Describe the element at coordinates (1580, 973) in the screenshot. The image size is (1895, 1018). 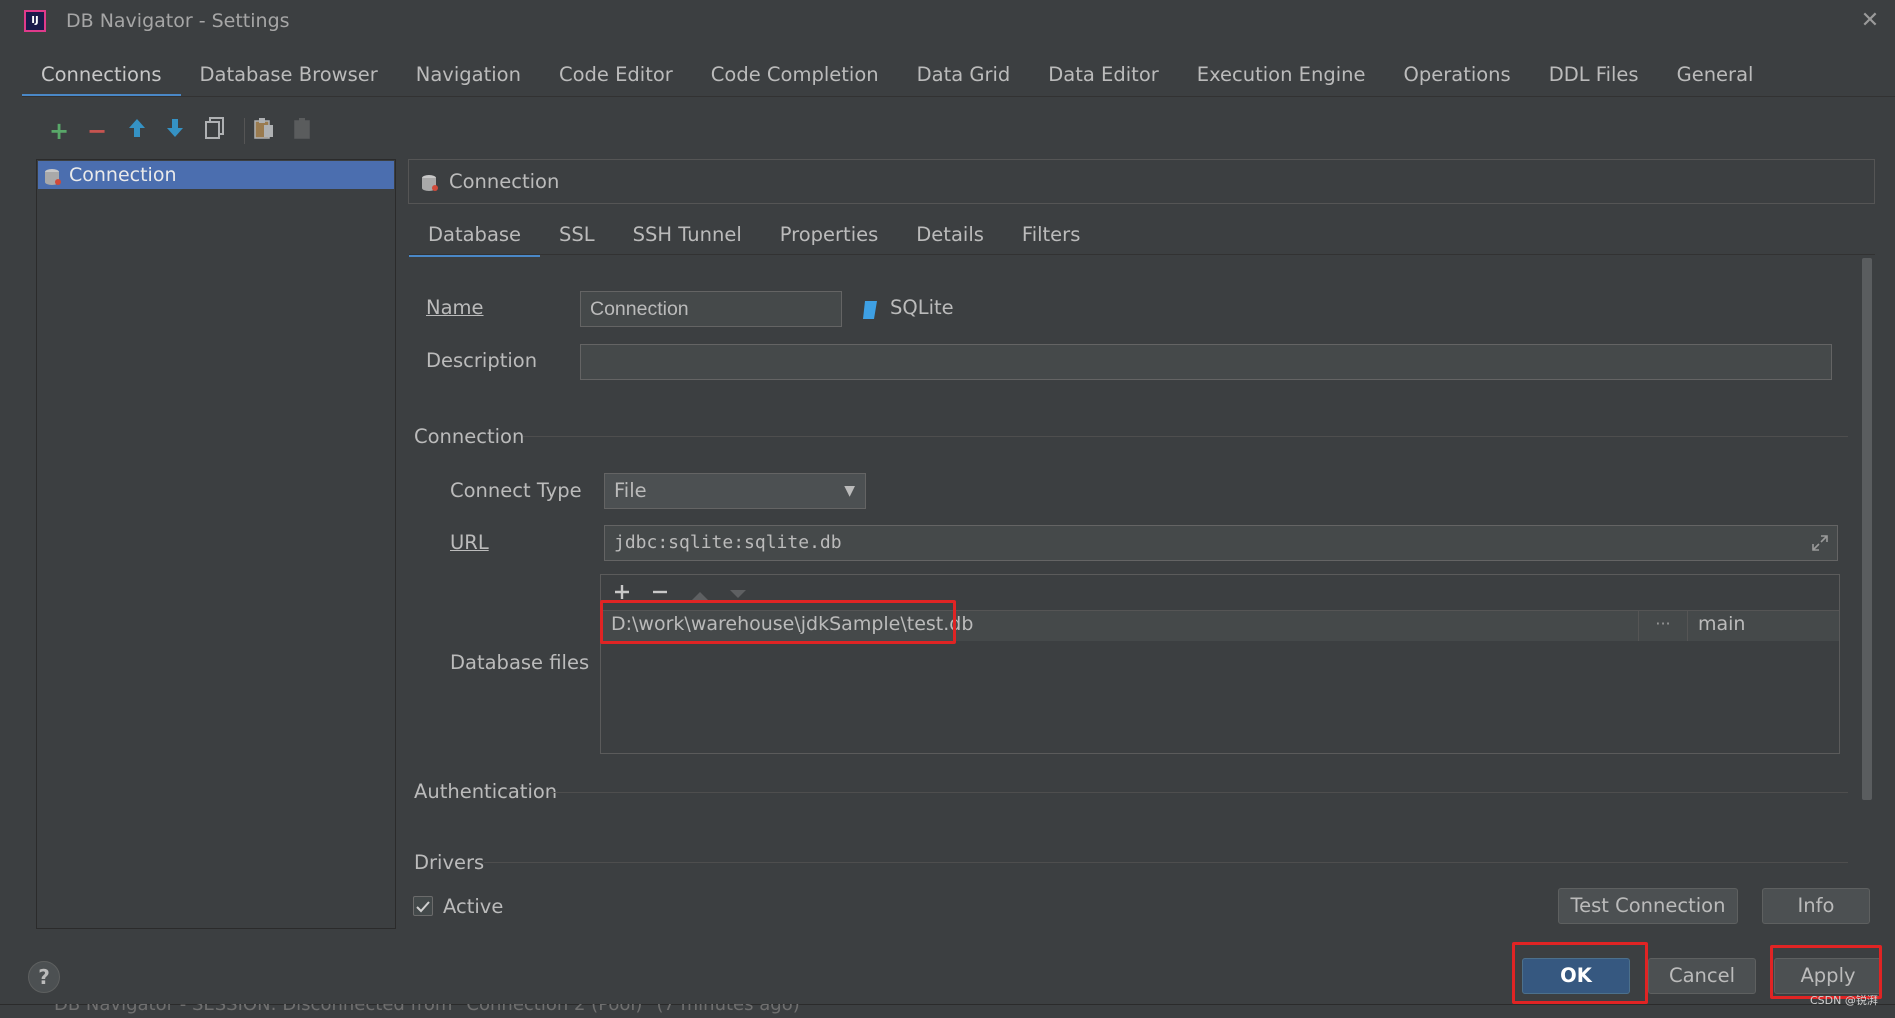
I see `highlight-box-ok` at that location.